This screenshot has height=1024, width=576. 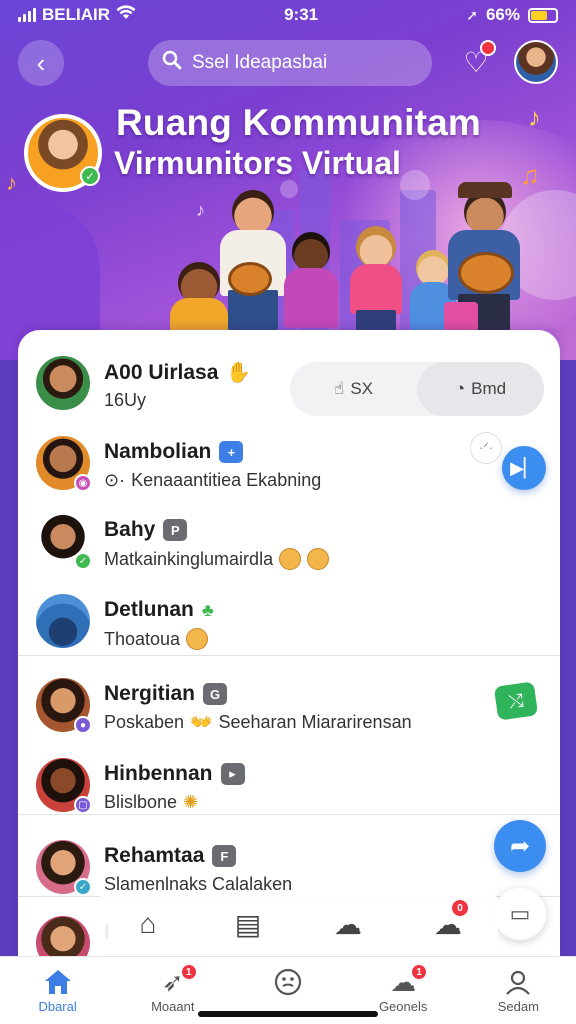 I want to click on chat-preview: 16Uy, so click(x=125, y=400).